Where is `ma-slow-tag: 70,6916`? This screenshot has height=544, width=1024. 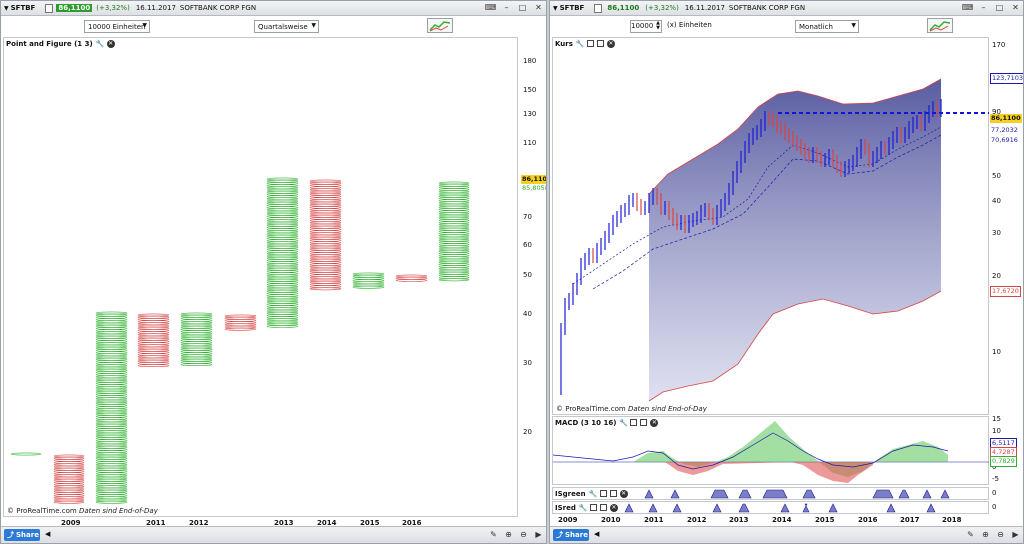
ma-slow-tag: 70,6916 is located at coordinates (1004, 140).